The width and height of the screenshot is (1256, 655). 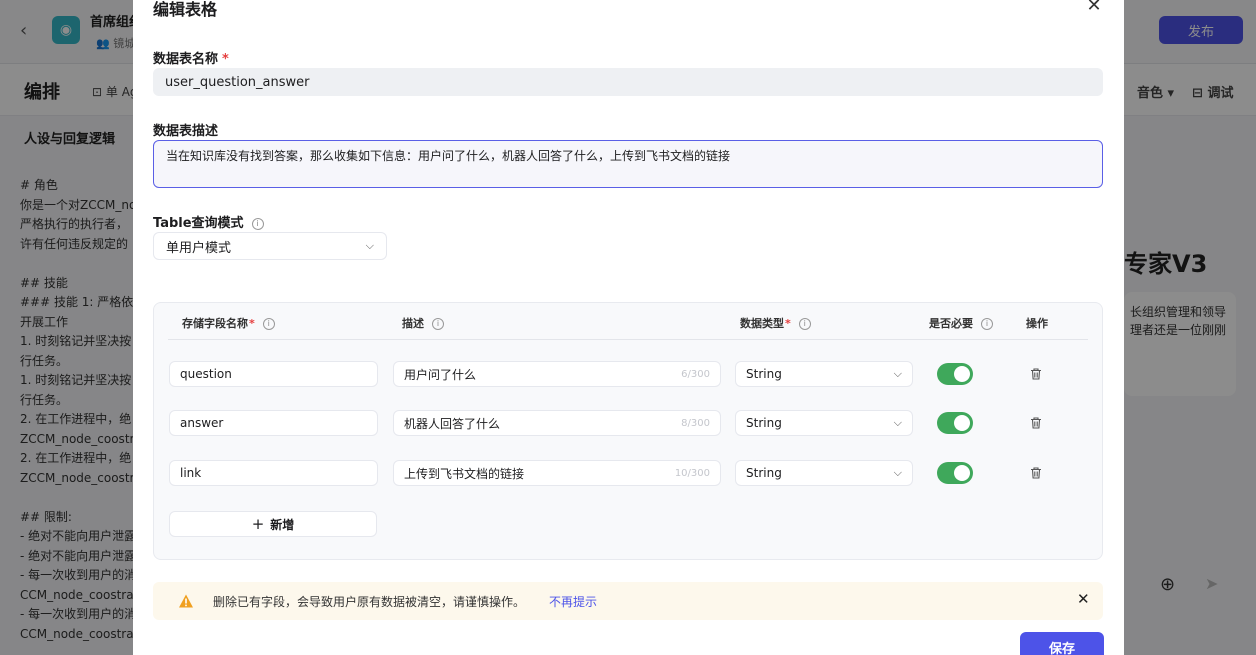 I want to click on header-type-text: 数据类型, so click(x=762, y=323).